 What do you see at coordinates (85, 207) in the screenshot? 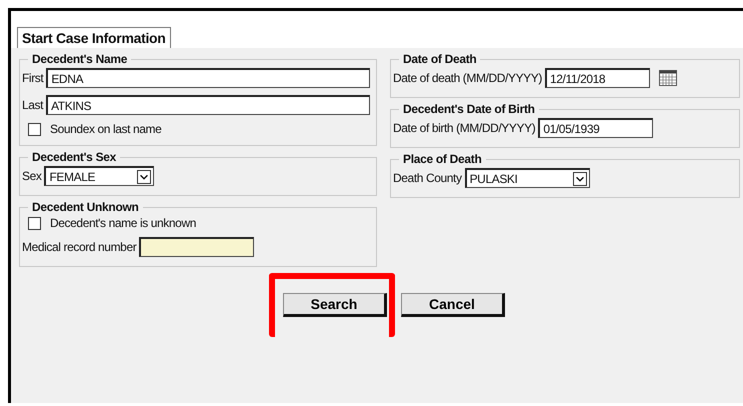
I see `group-title: Decedent Unknown` at bounding box center [85, 207].